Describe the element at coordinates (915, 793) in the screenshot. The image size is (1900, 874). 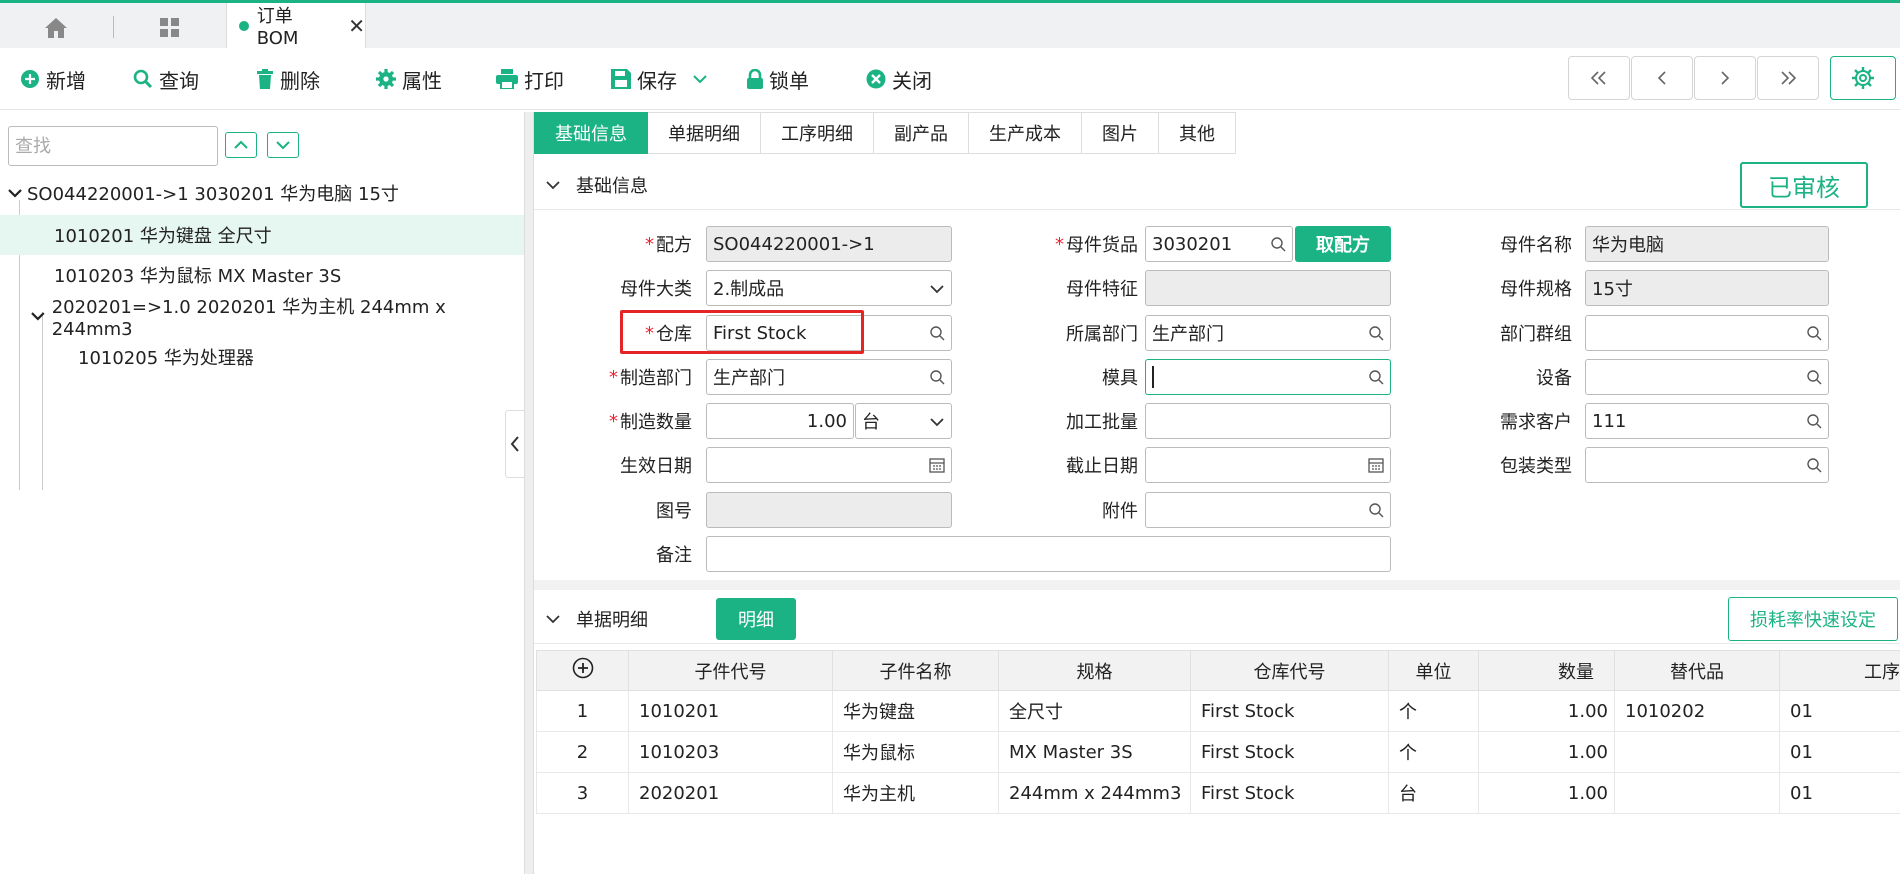
I see `cell-name: 华为主机` at that location.